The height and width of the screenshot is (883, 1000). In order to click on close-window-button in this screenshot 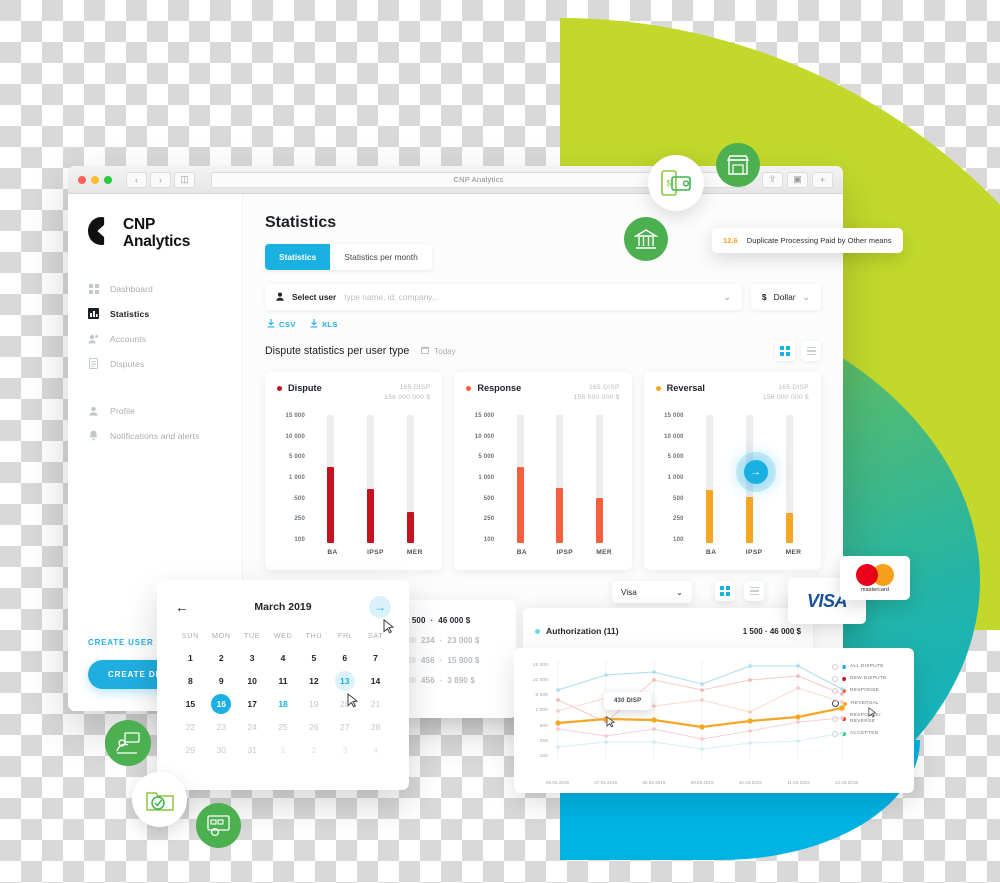, I will do `click(82, 179)`.